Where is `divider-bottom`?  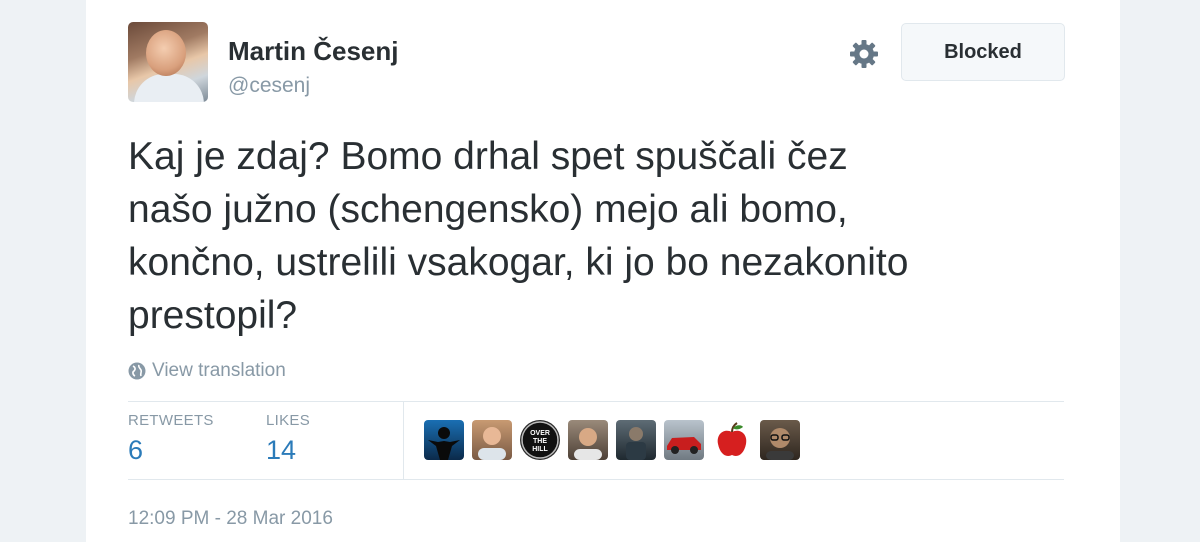 divider-bottom is located at coordinates (596, 479).